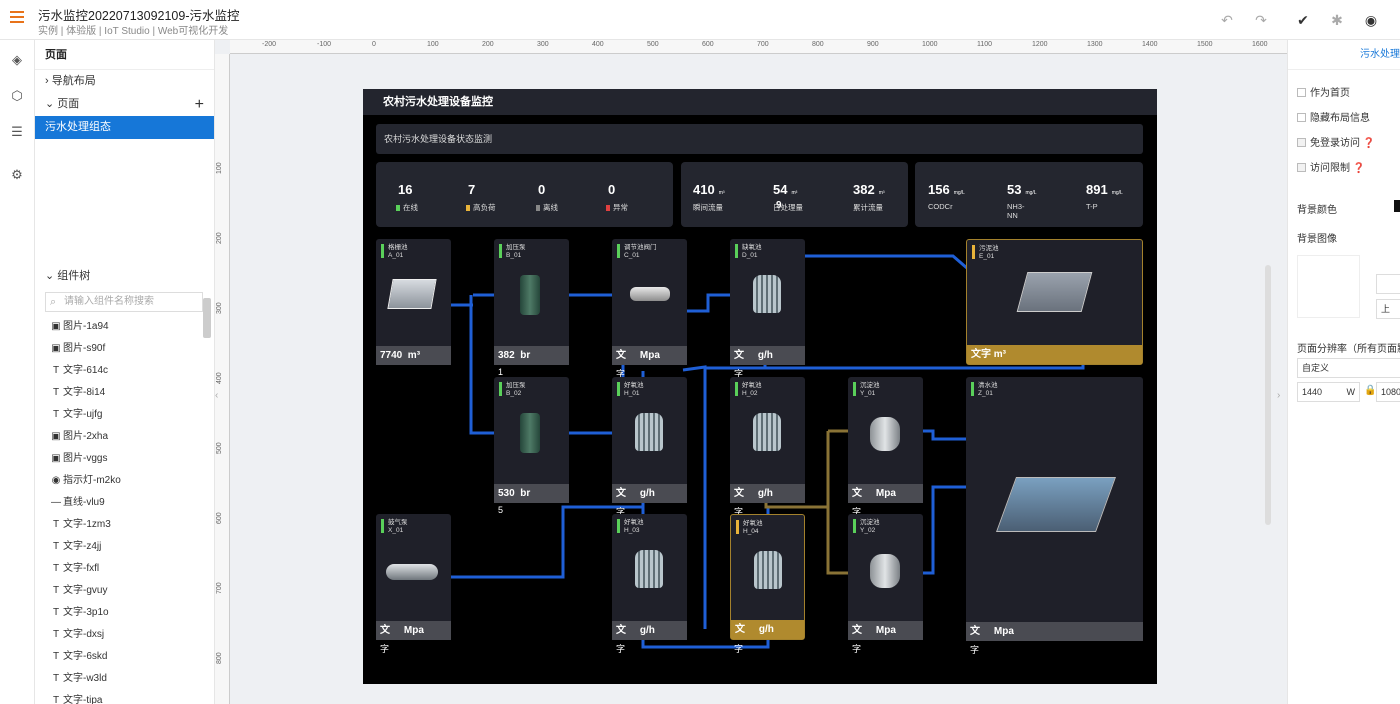 The height and width of the screenshot is (704, 1400). Describe the element at coordinates (17, 175) in the screenshot. I see `settings-gear-icon: ⚙` at that location.